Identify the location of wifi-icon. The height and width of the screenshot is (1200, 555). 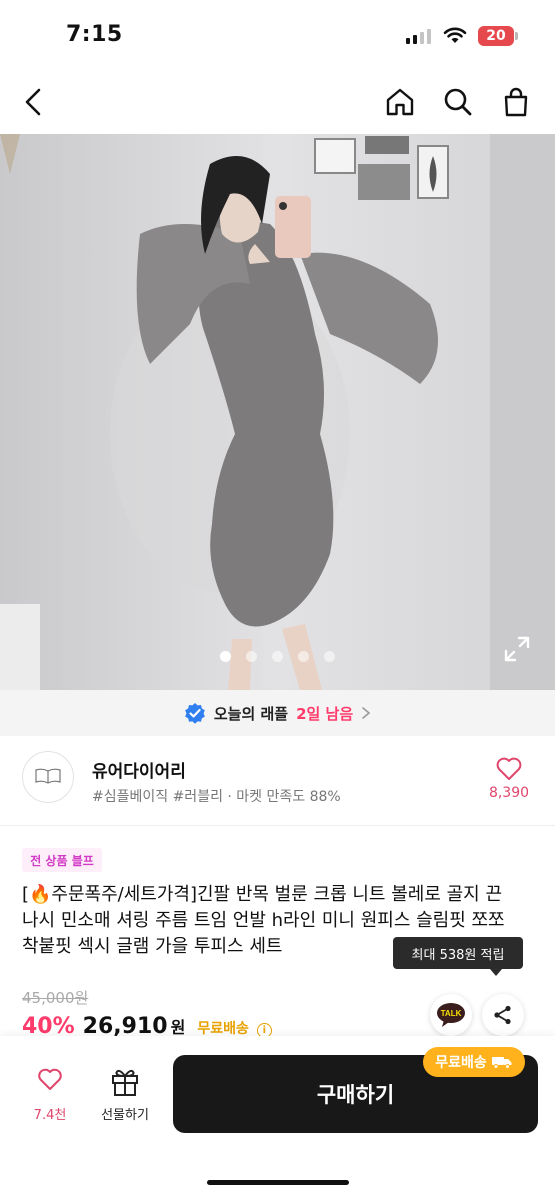
(455, 35).